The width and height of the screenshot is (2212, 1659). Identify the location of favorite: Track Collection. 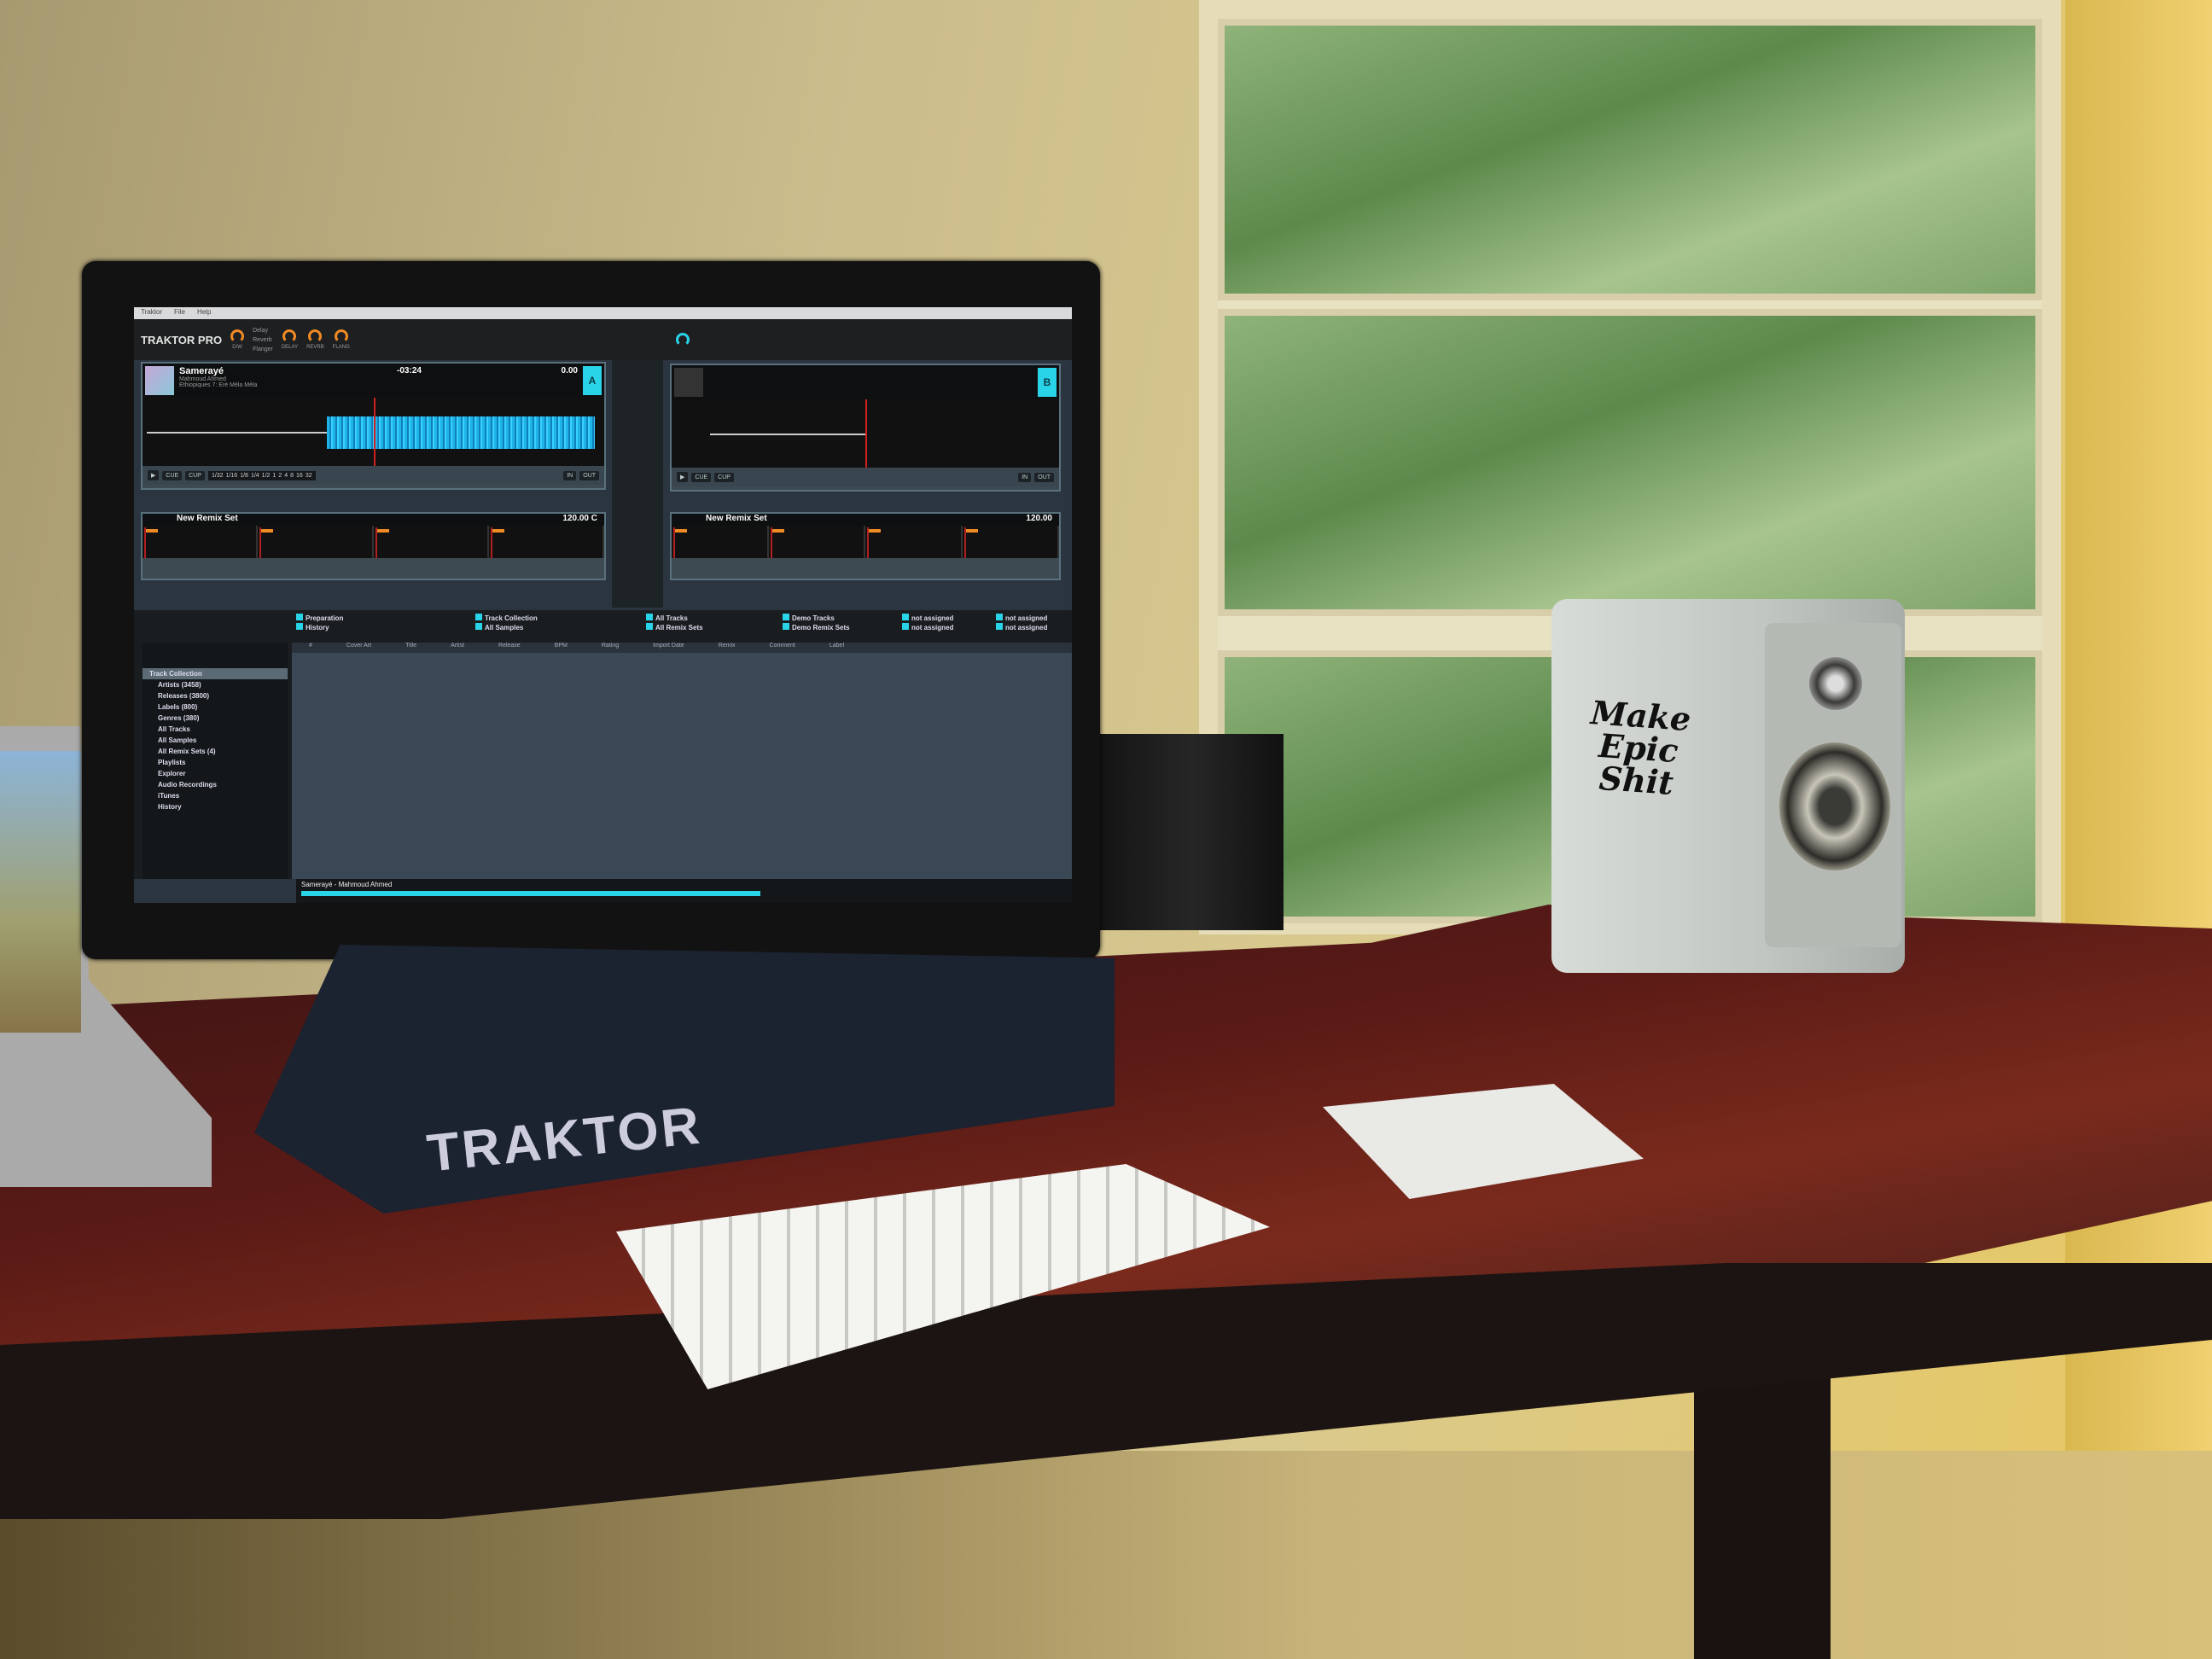
(506, 618).